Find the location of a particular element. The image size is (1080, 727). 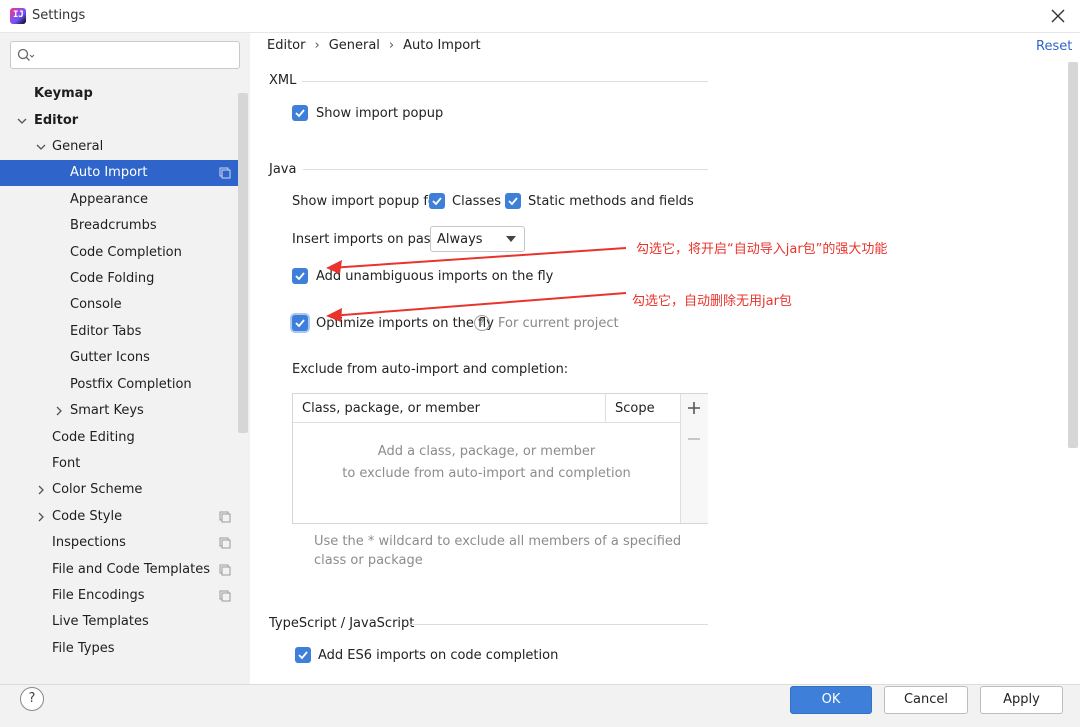

sidebar-item-color-scheme: Color Scheme is located at coordinates (119, 490).